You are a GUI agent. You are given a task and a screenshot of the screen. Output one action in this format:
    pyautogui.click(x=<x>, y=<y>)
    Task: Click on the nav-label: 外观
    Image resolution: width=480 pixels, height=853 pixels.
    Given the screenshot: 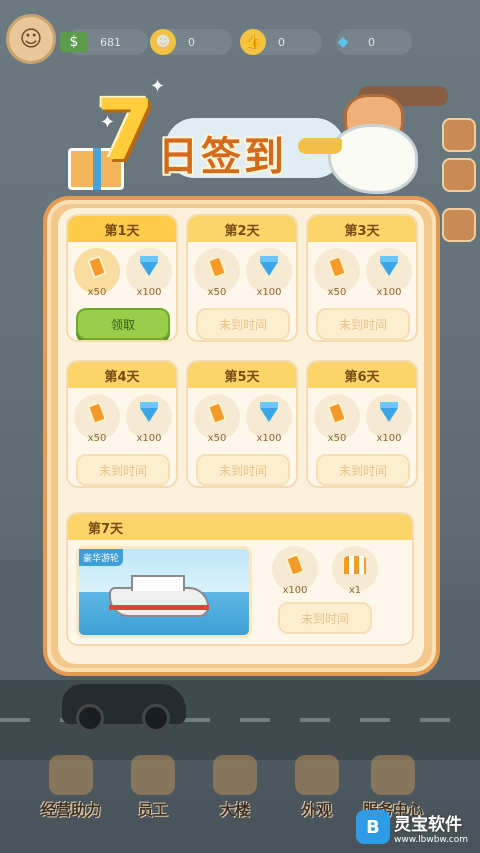 What is the action you would take?
    pyautogui.click(x=316, y=810)
    